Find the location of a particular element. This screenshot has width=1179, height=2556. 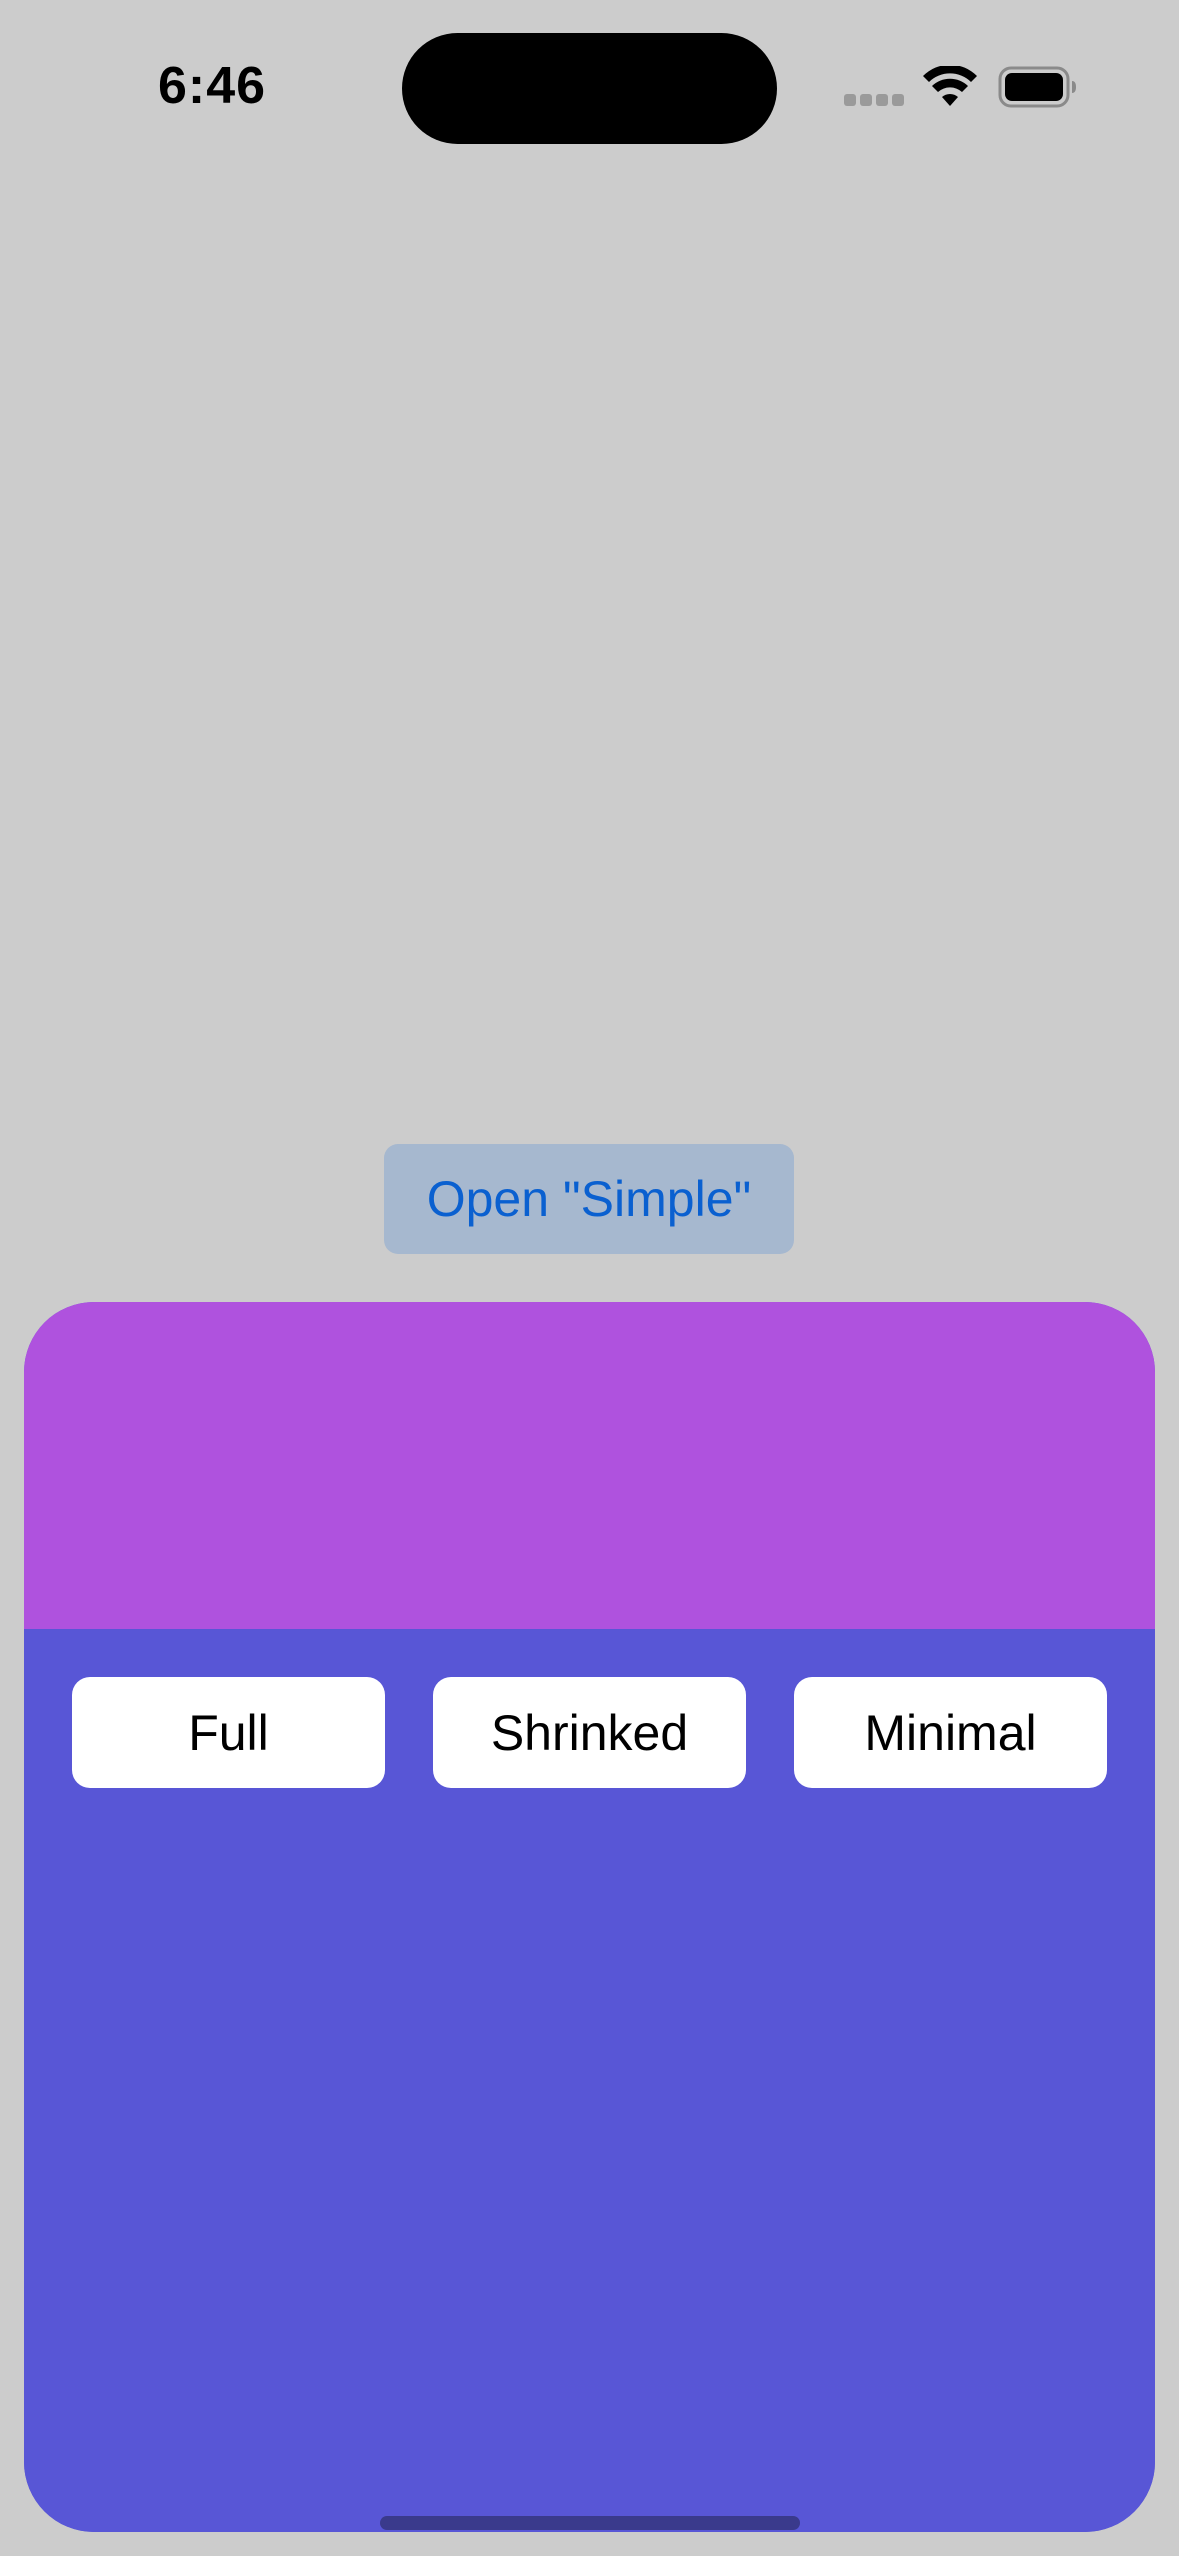

home-indicator is located at coordinates (590, 2523).